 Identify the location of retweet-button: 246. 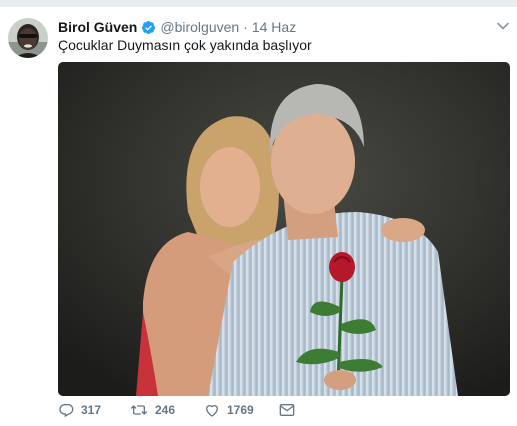
(167, 410).